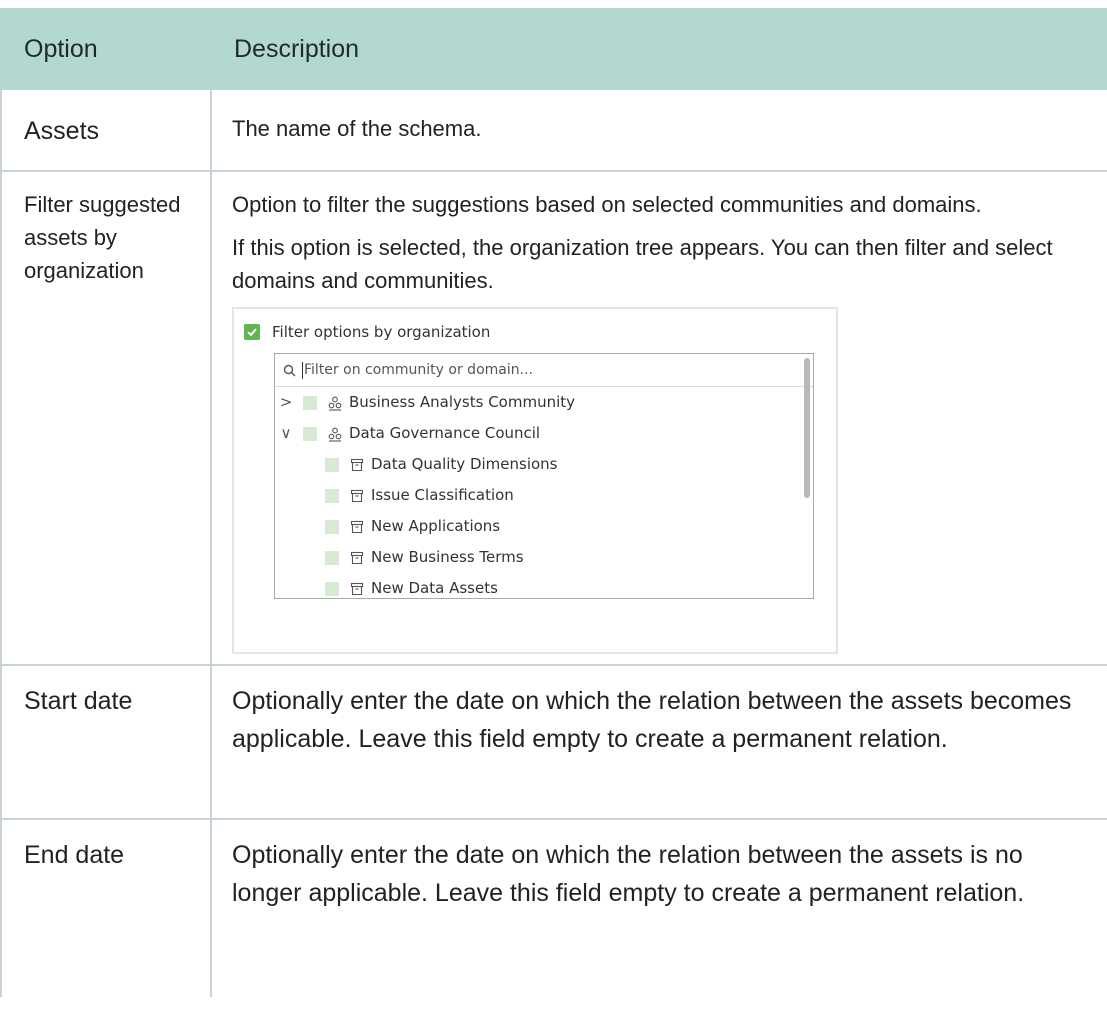 Image resolution: width=1107 pixels, height=1030 pixels. What do you see at coordinates (436, 526) in the screenshot?
I see `tree-item-label: New Applications` at bounding box center [436, 526].